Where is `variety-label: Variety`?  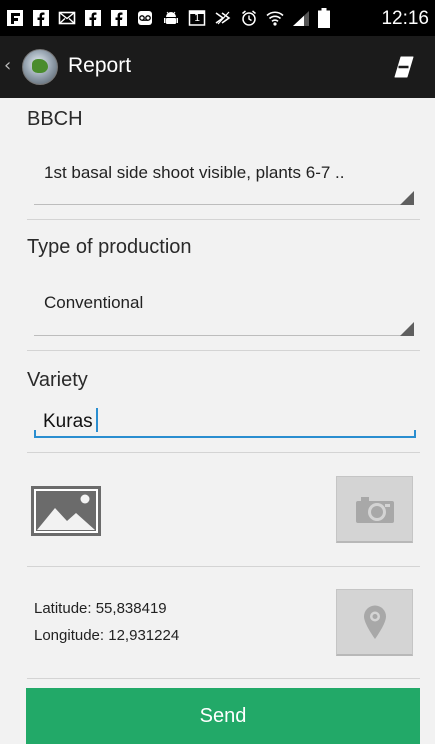 variety-label: Variety is located at coordinates (57, 380).